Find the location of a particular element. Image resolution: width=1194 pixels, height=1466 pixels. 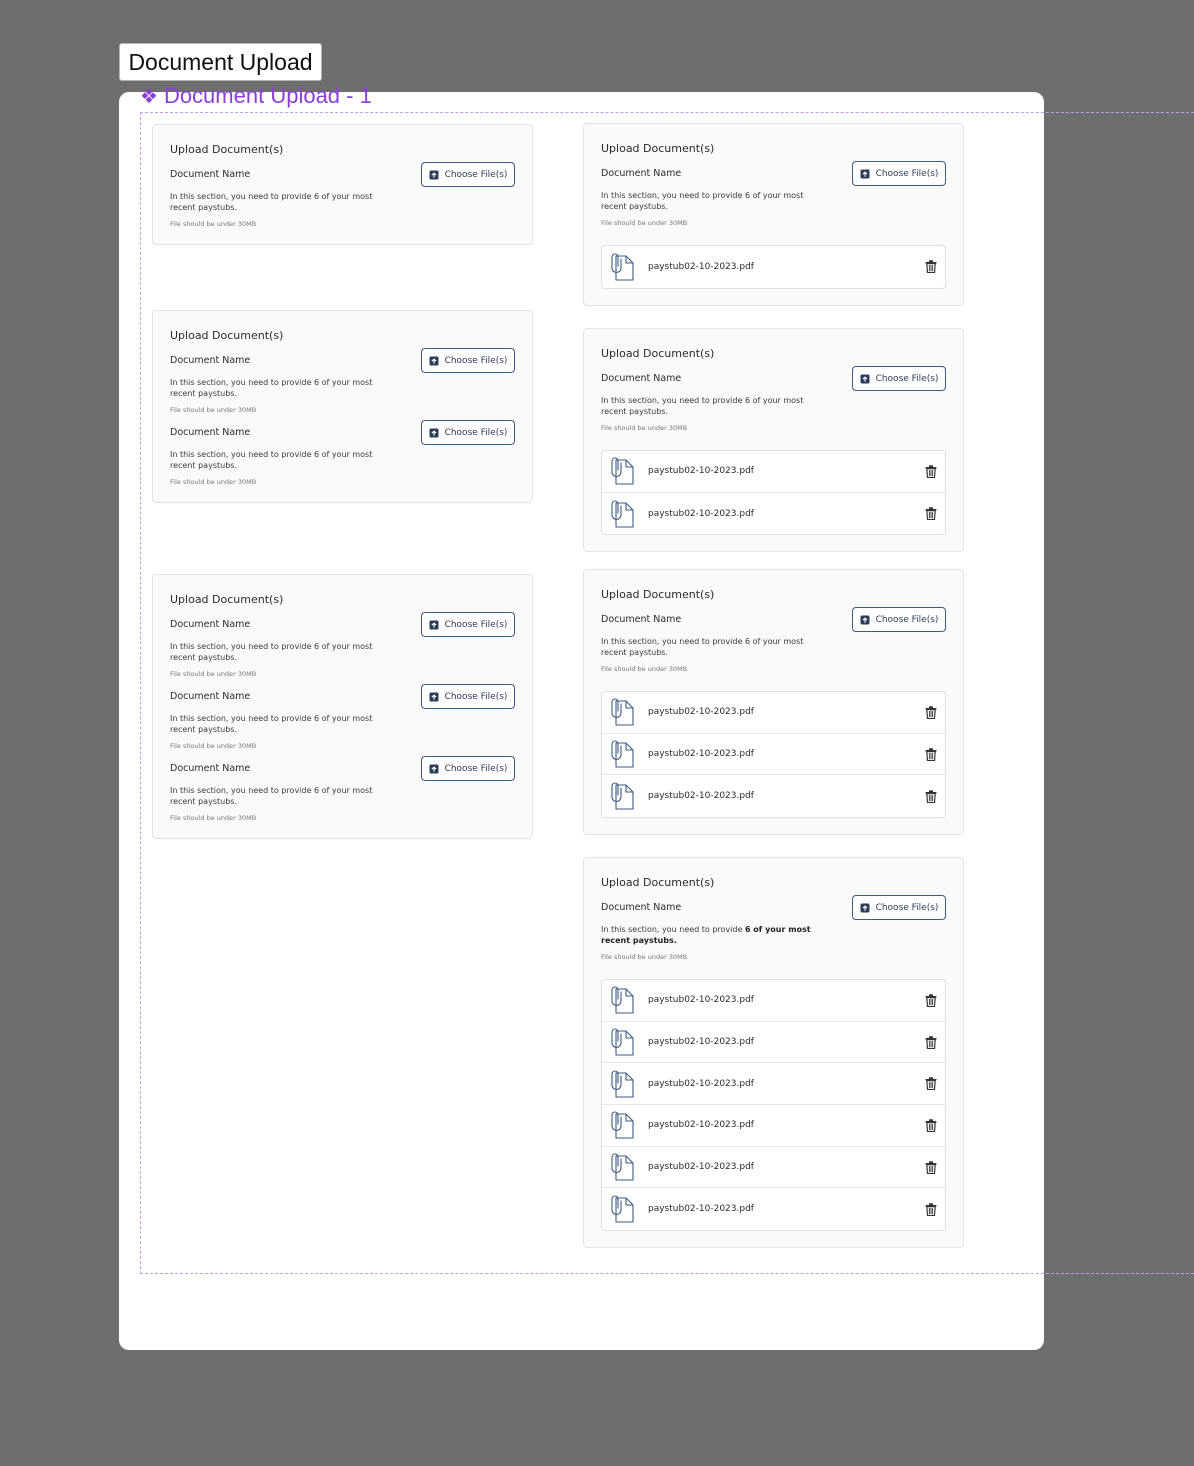

frame-tab: Document Upload is located at coordinates (220, 62).